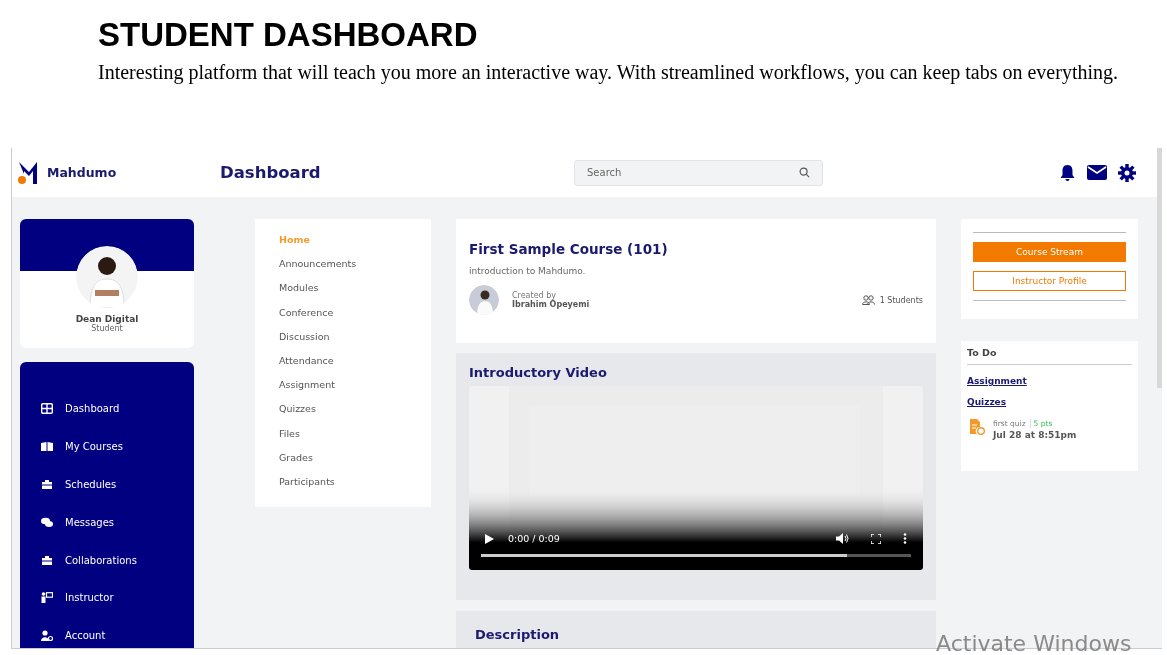 Image resolution: width=1167 pixels, height=655 pixels. Describe the element at coordinates (876, 538) in the screenshot. I see `fullscreen-icon` at that location.